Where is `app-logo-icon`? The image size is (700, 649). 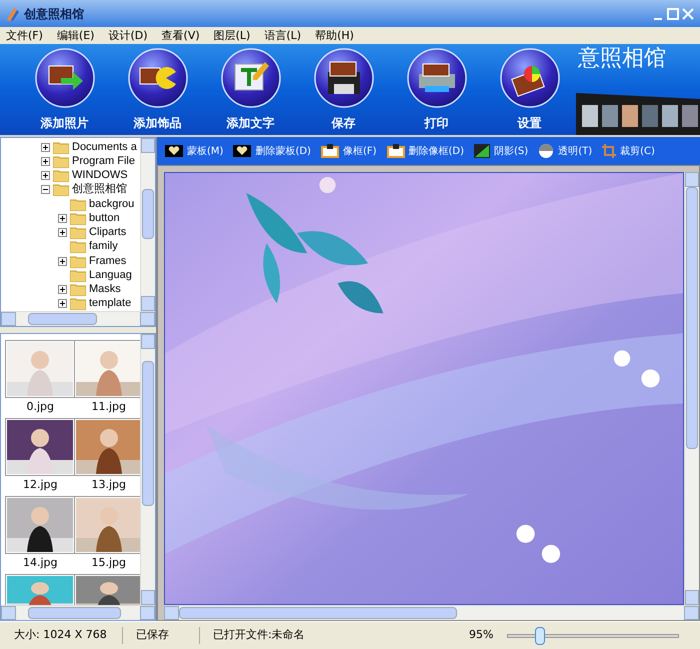 app-logo-icon is located at coordinates (13, 13).